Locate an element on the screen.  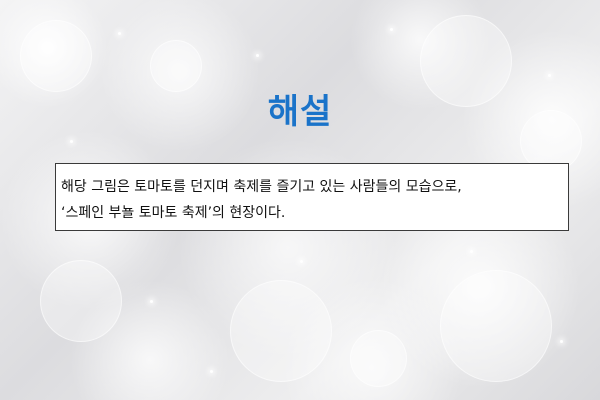
description-line-2: ‘스페인 부뇰 토마토 축제’의 현장이다. is located at coordinates (173, 213).